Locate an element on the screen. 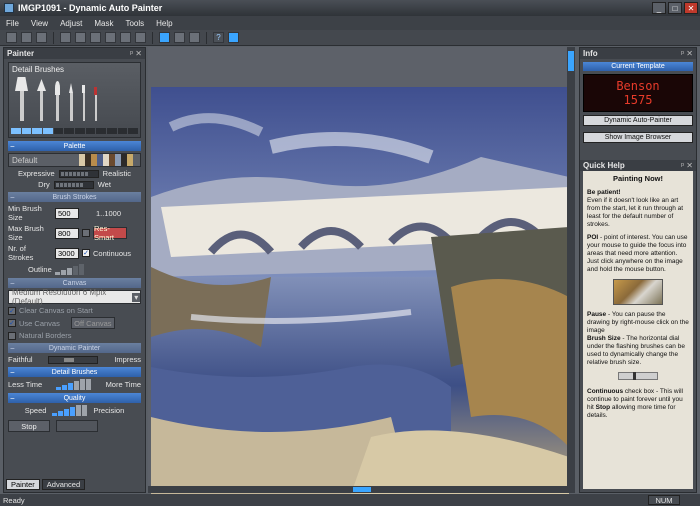 The width and height of the screenshot is (700, 506). save-icon is located at coordinates (41, 37).